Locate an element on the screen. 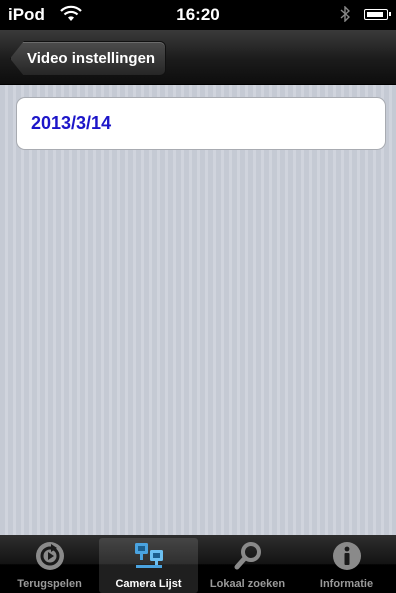 The width and height of the screenshot is (396, 593). tab-lokaal-zoeken: Lokaal zoeken is located at coordinates (247, 565).